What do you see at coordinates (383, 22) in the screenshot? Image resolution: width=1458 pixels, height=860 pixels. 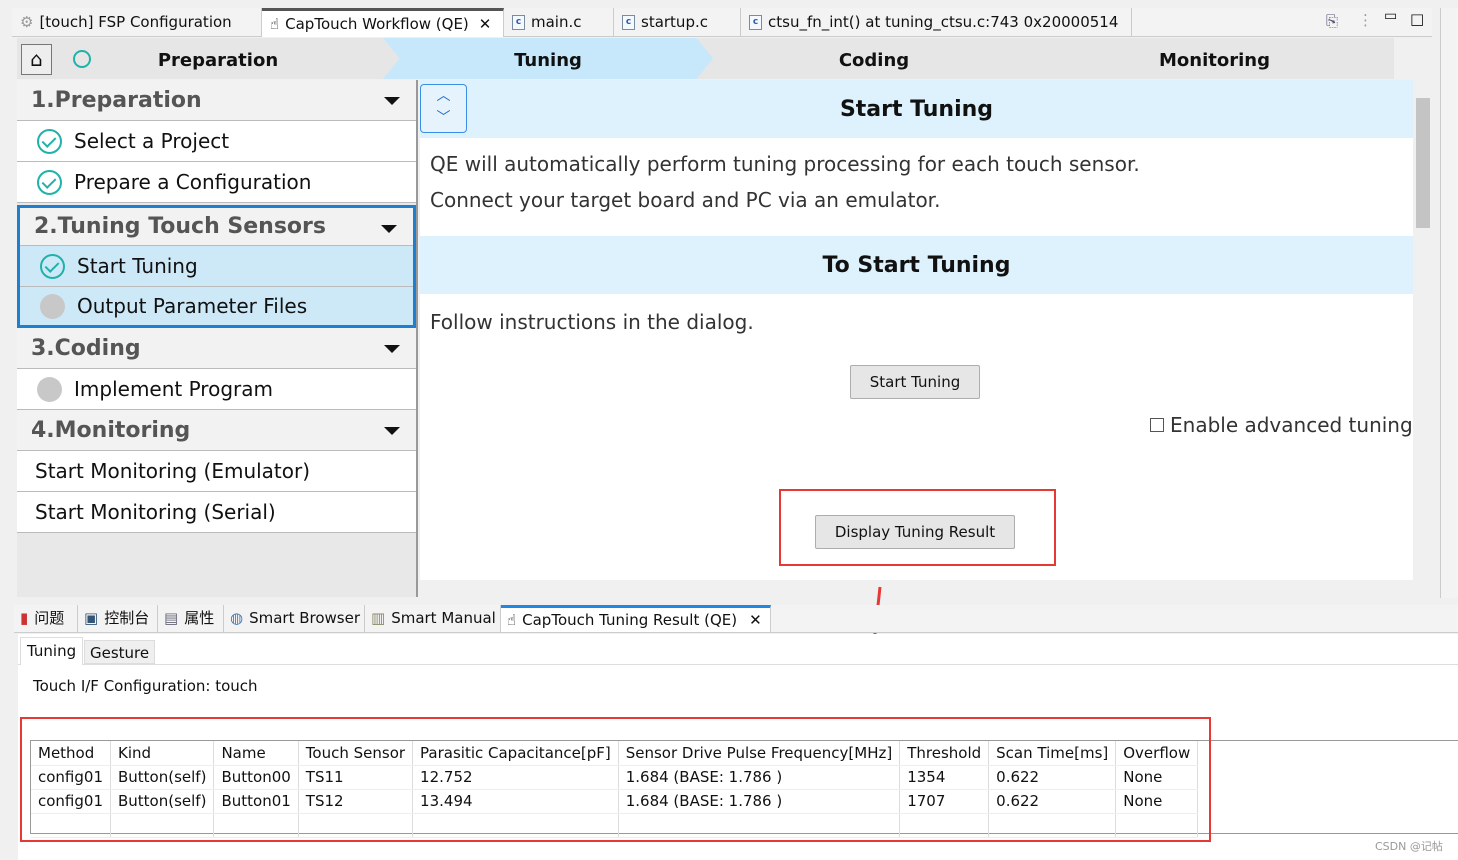 I see `tab-captouch-workflow: ☝ CapTouch Workflow (QE) ✕` at bounding box center [383, 22].